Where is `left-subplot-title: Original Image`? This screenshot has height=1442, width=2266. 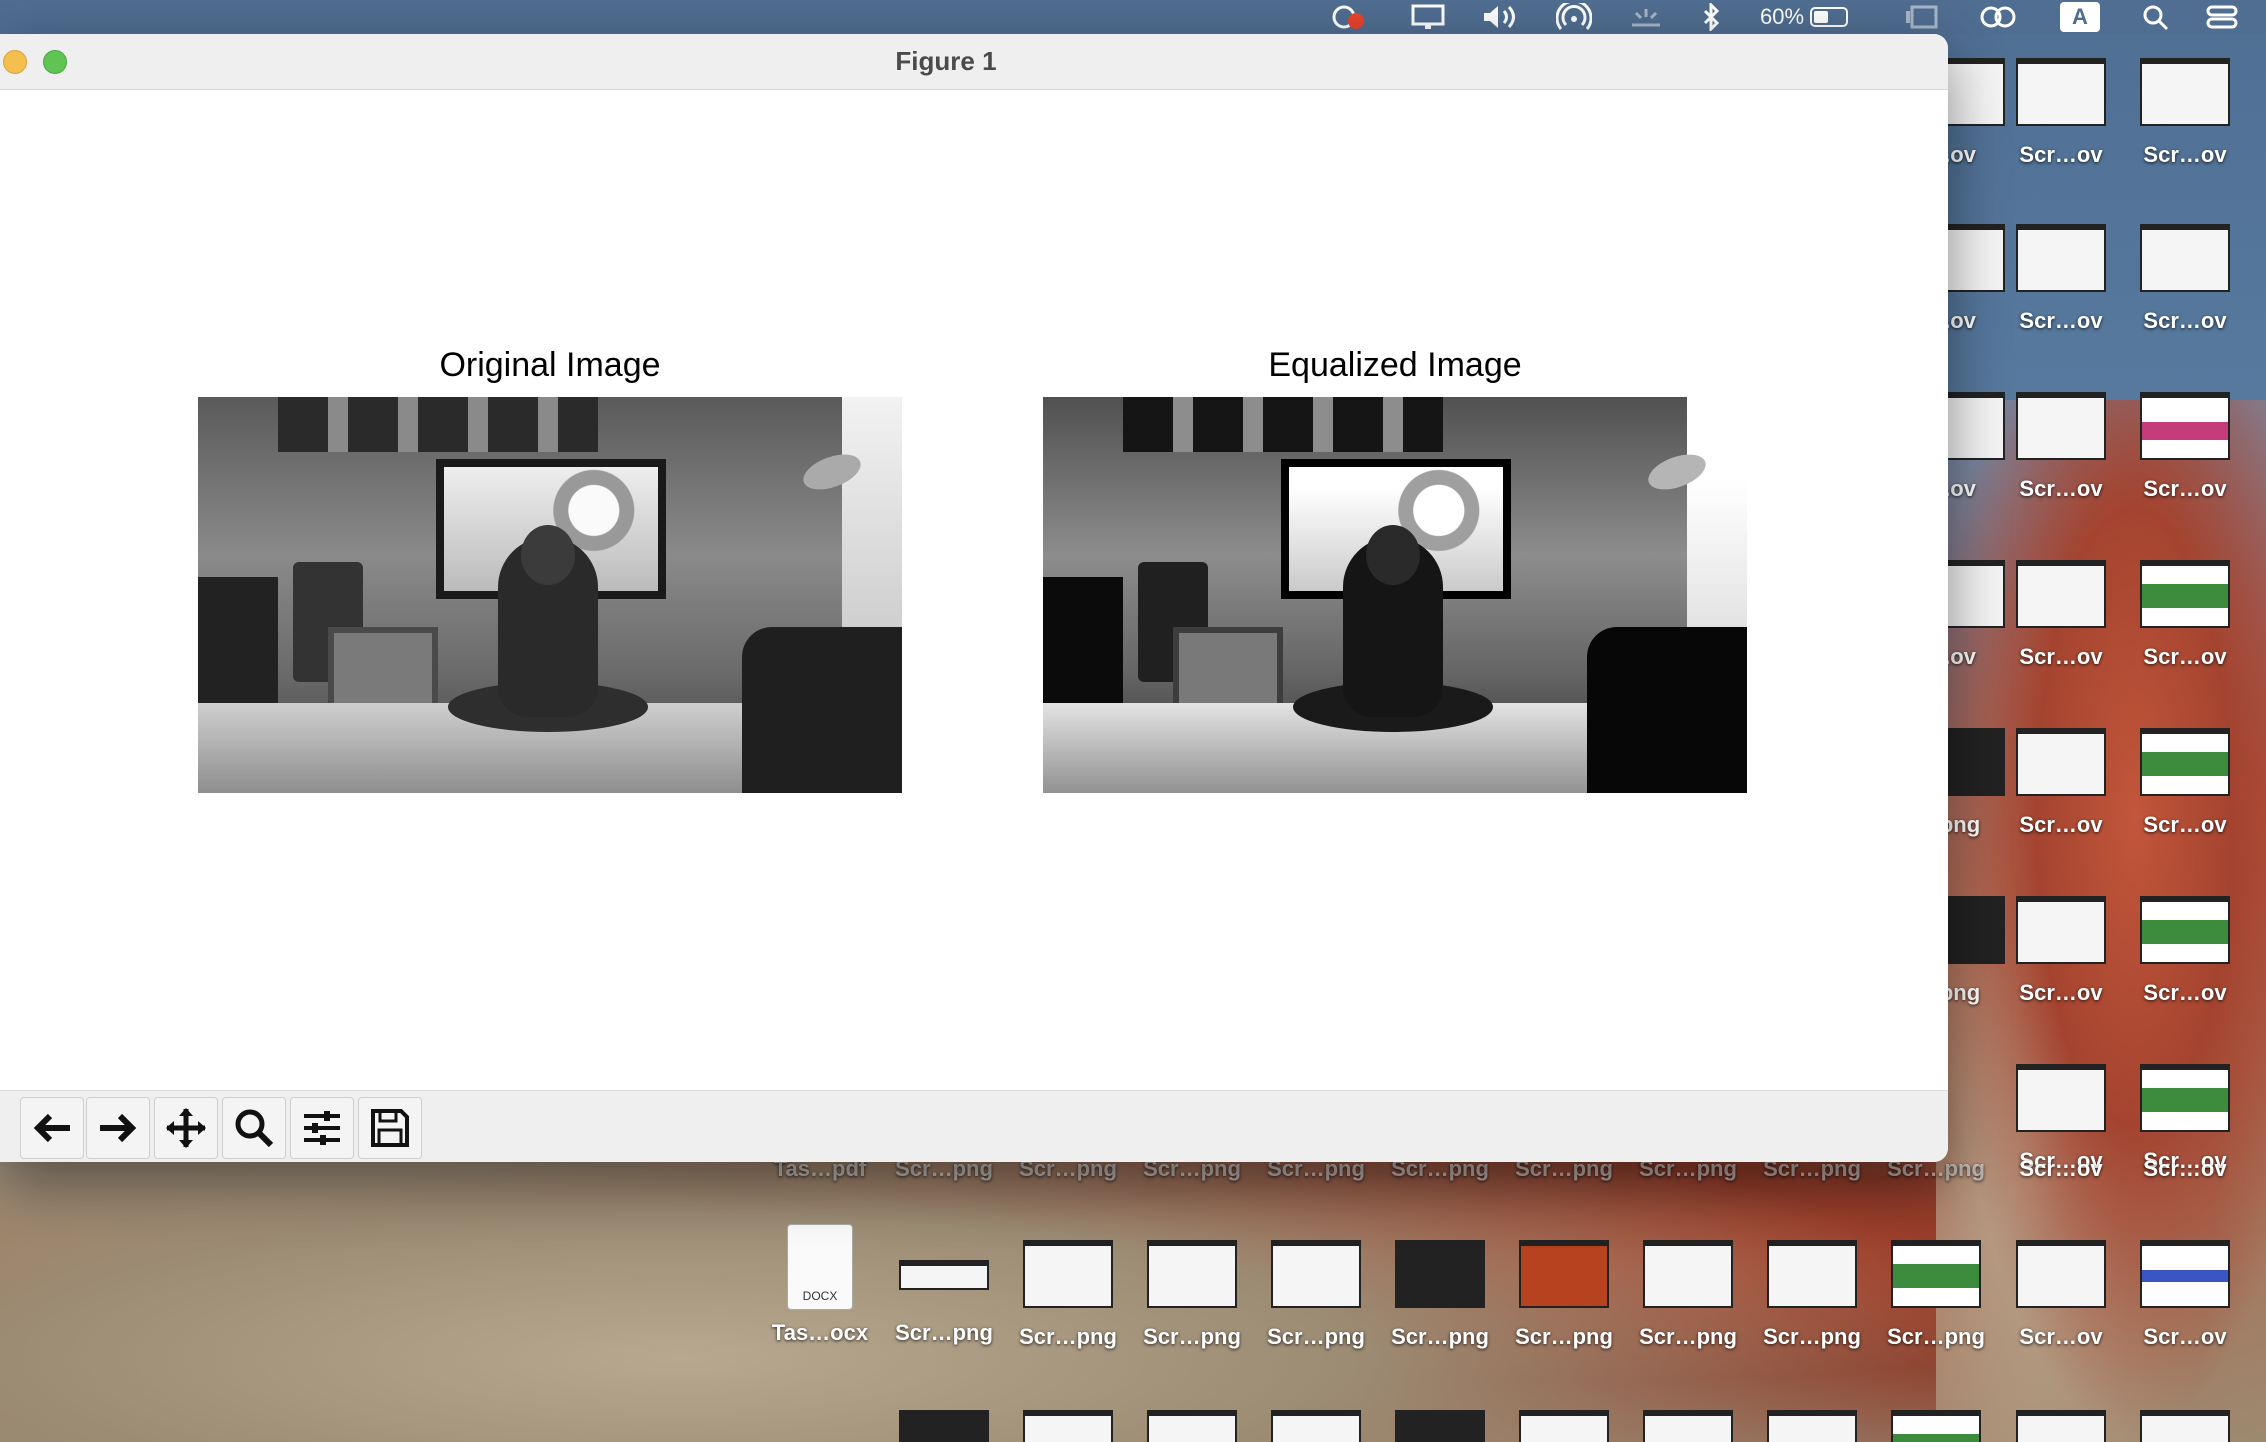
left-subplot-title: Original Image is located at coordinates (550, 365).